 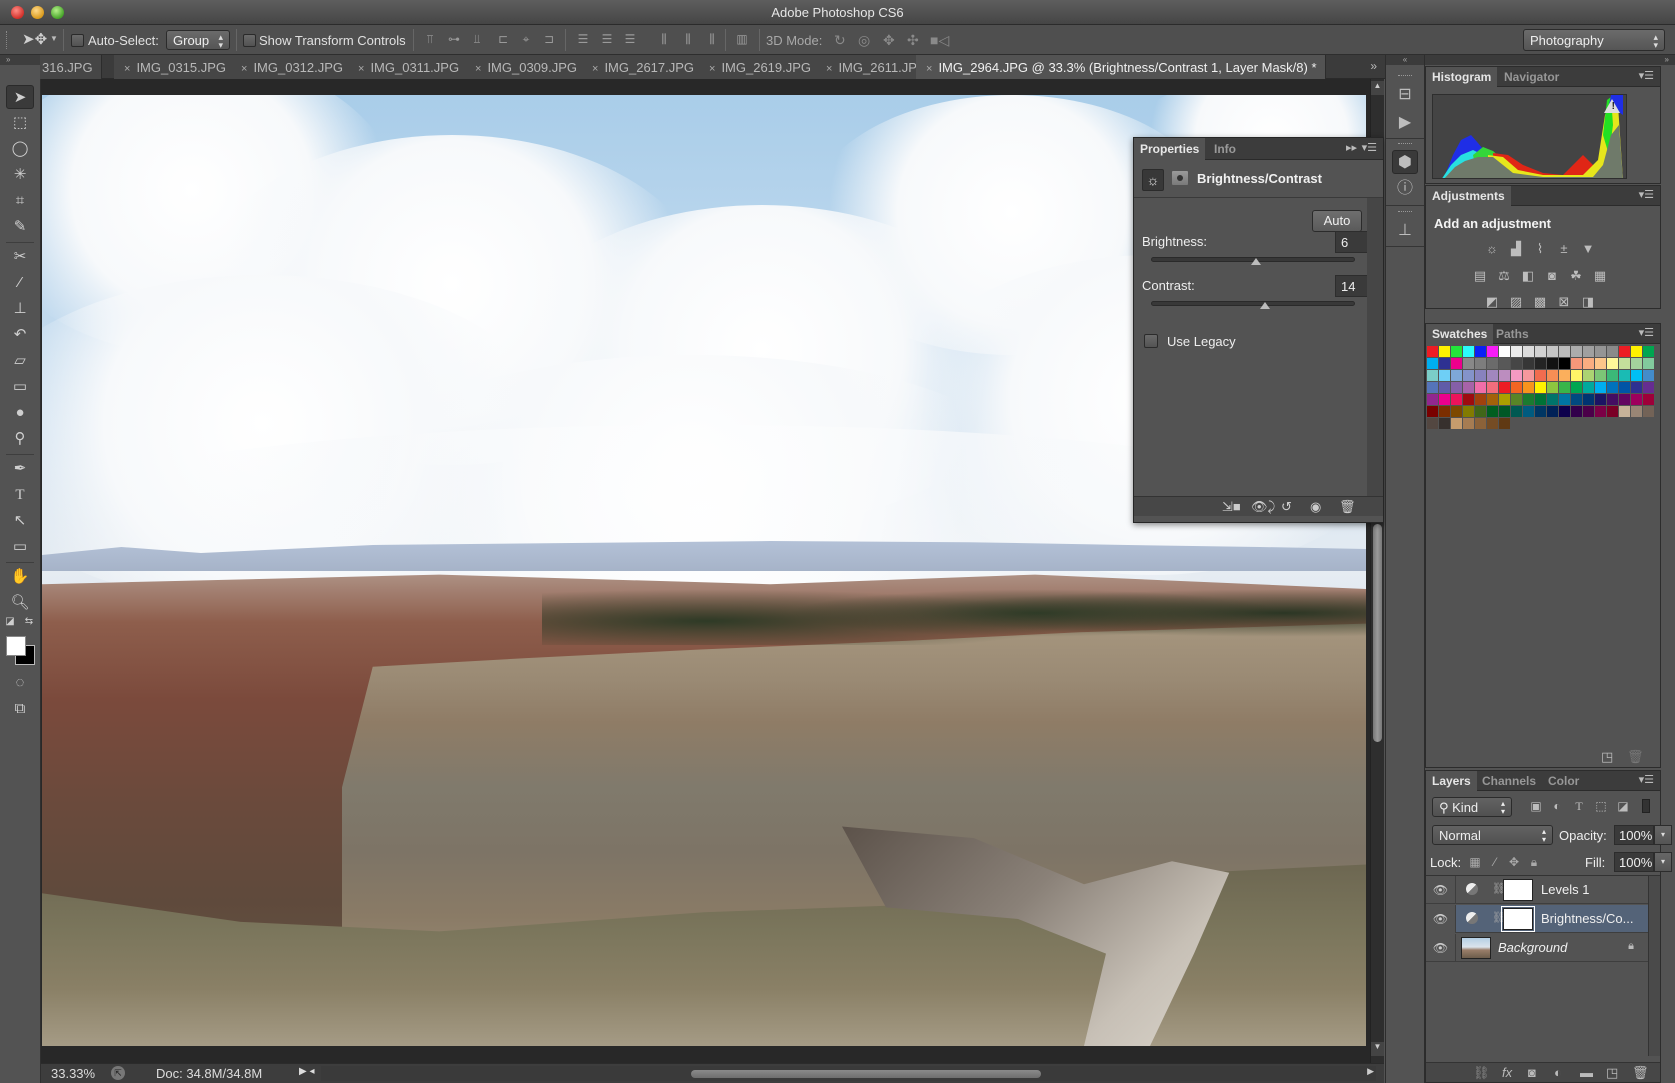 What do you see at coordinates (1352, 286) in the screenshot?
I see `contrast-input: 14` at bounding box center [1352, 286].